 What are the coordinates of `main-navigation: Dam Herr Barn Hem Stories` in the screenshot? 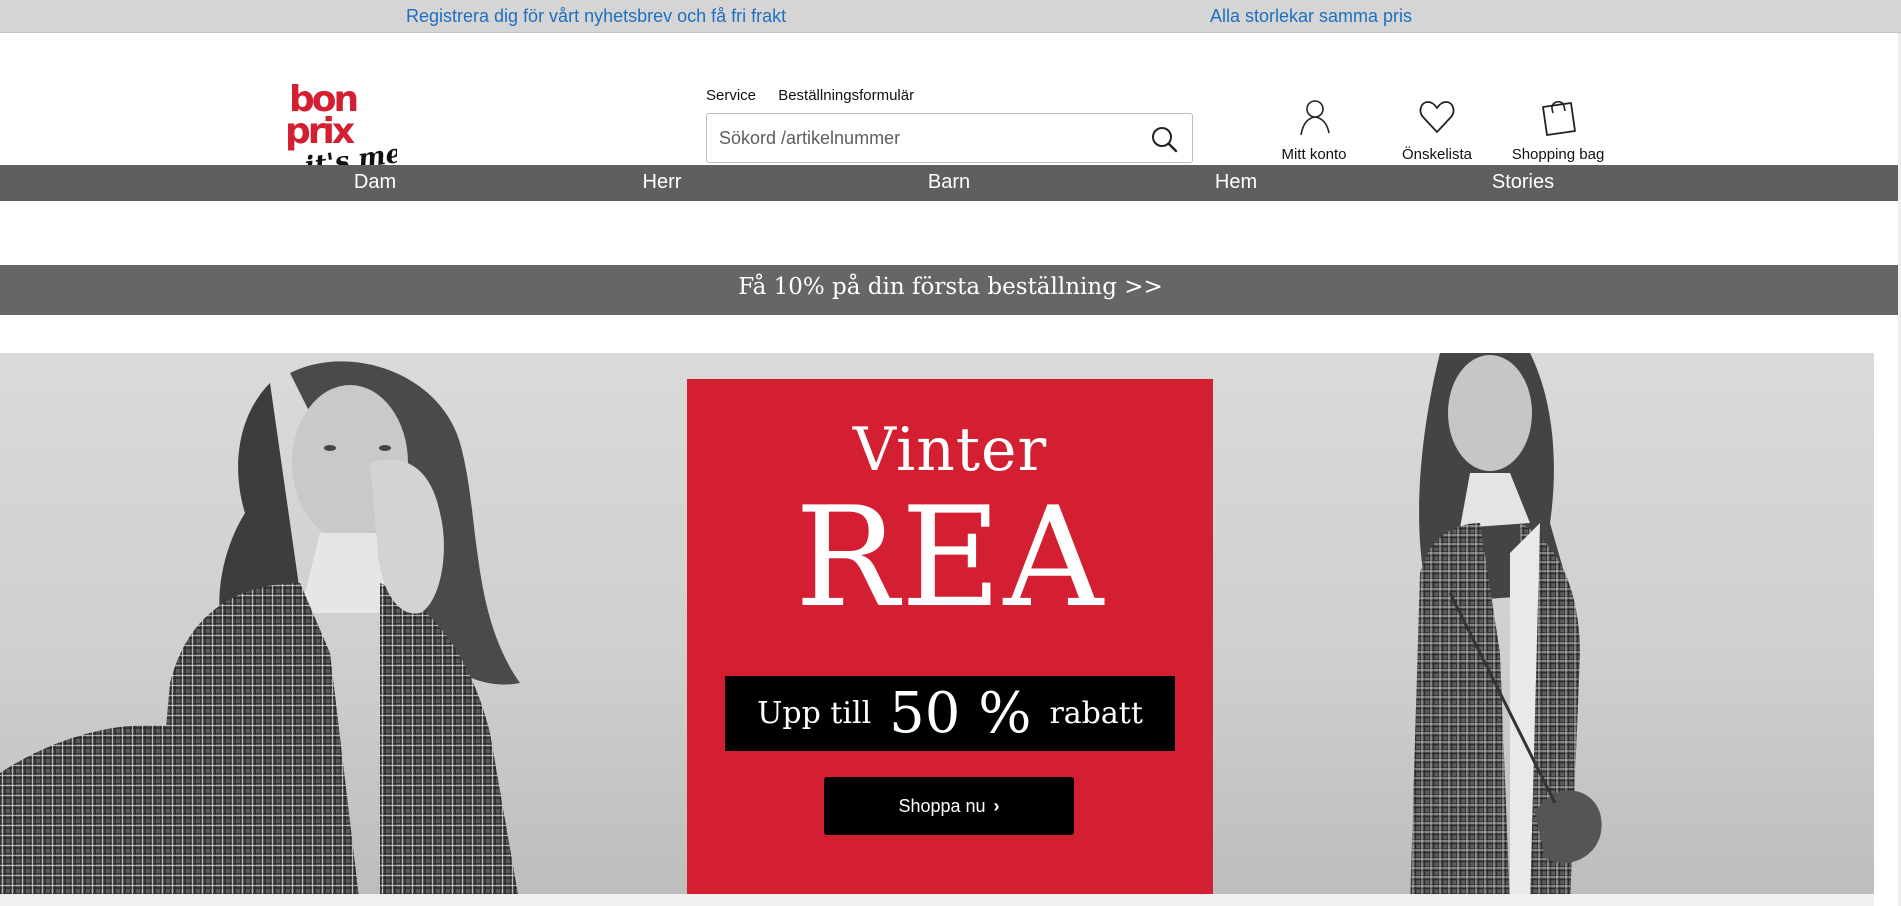 It's located at (950, 183).